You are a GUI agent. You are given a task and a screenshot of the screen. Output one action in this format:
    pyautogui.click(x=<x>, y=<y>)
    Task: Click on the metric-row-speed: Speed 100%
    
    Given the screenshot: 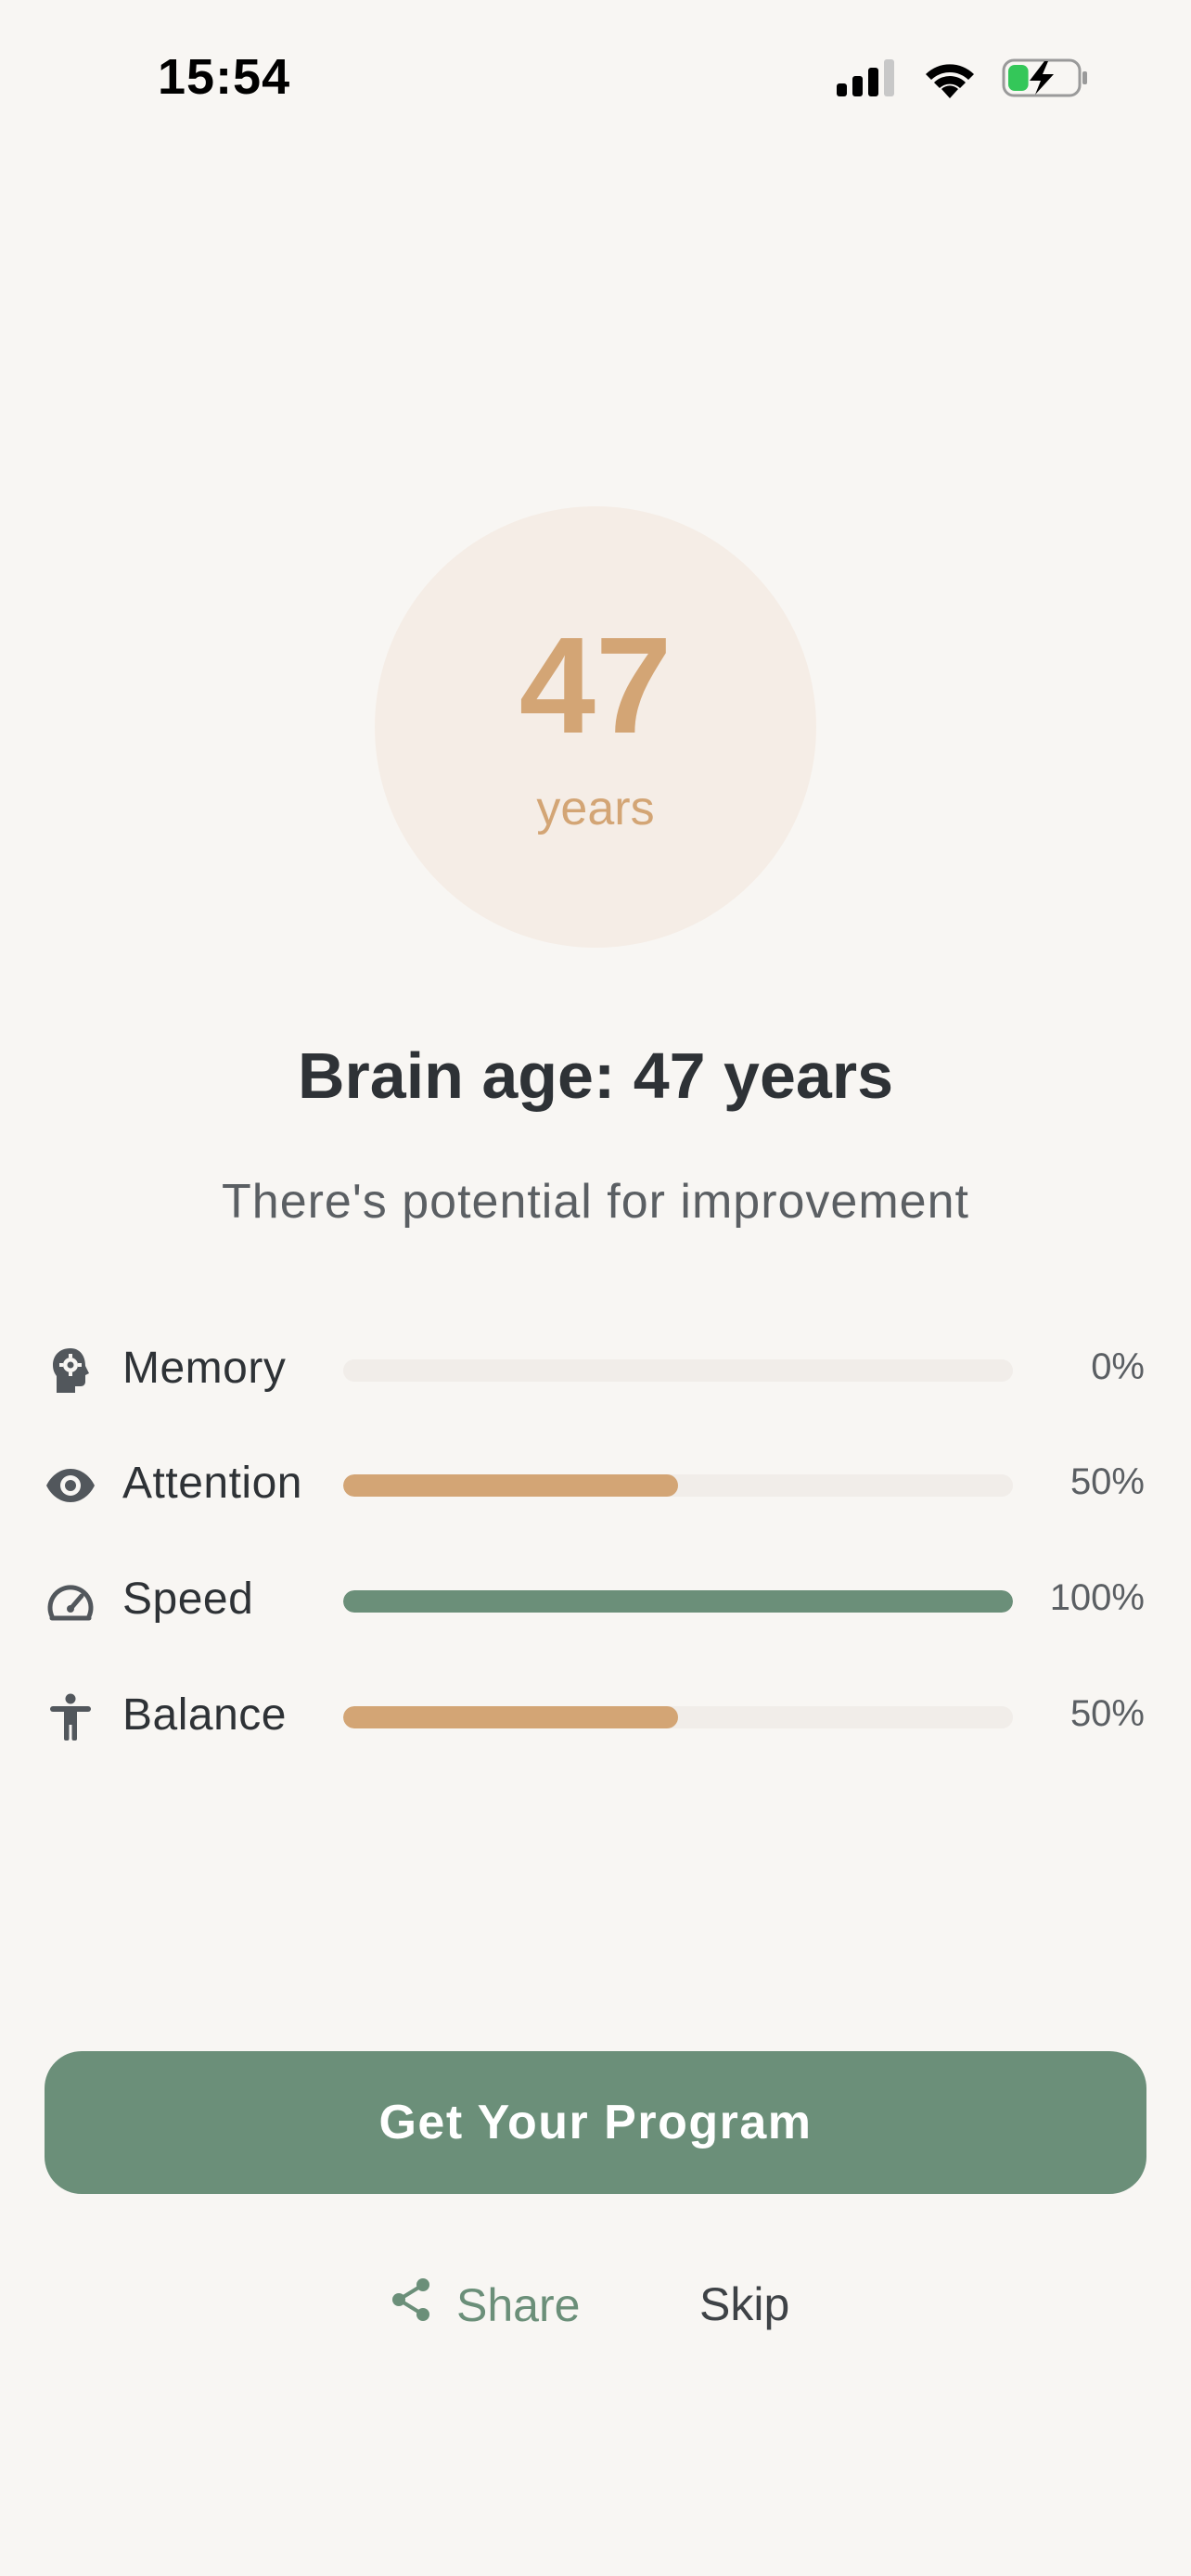 What is the action you would take?
    pyautogui.click(x=595, y=1598)
    